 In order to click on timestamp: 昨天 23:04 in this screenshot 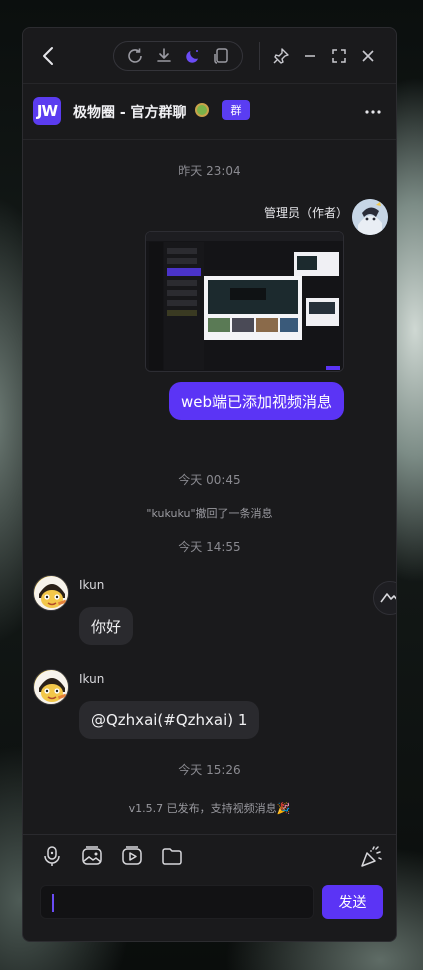, I will do `click(209, 171)`.